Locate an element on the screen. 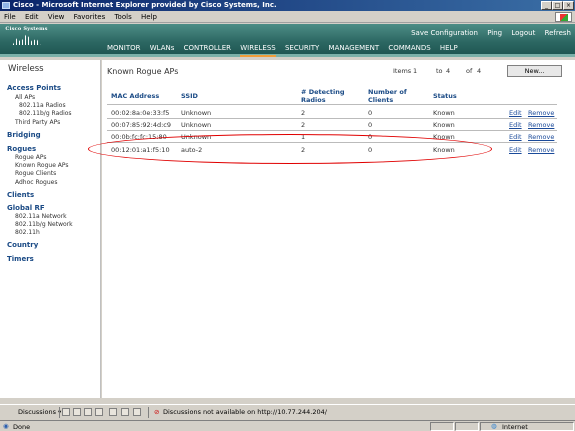  refresh-discussion-icon is located at coordinates (113, 412).